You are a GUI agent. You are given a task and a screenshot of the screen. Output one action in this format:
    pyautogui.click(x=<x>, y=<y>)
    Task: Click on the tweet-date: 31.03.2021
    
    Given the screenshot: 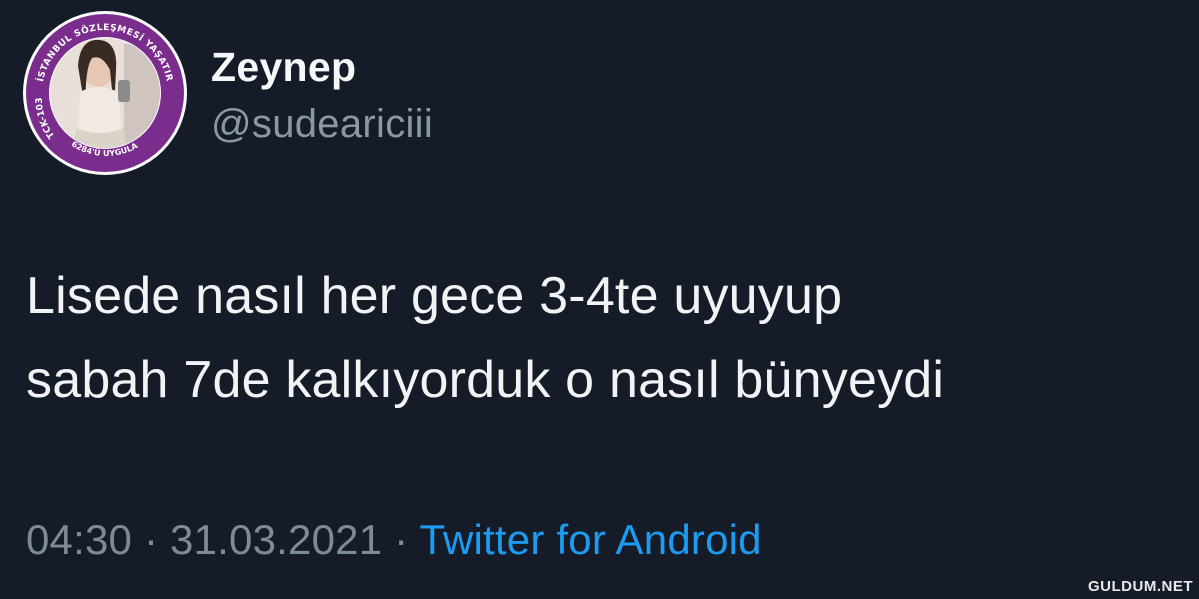 What is the action you would take?
    pyautogui.click(x=276, y=539)
    